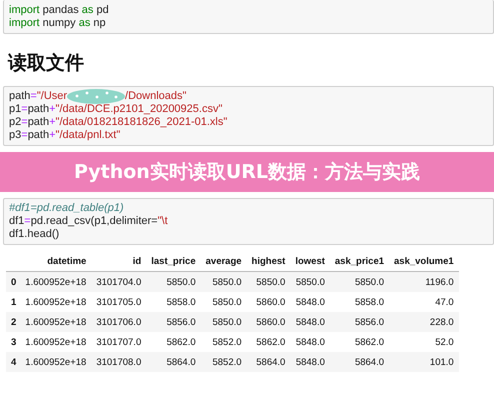 The height and width of the screenshot is (400, 494). What do you see at coordinates (61, 10) in the screenshot?
I see `code-token: pandas` at bounding box center [61, 10].